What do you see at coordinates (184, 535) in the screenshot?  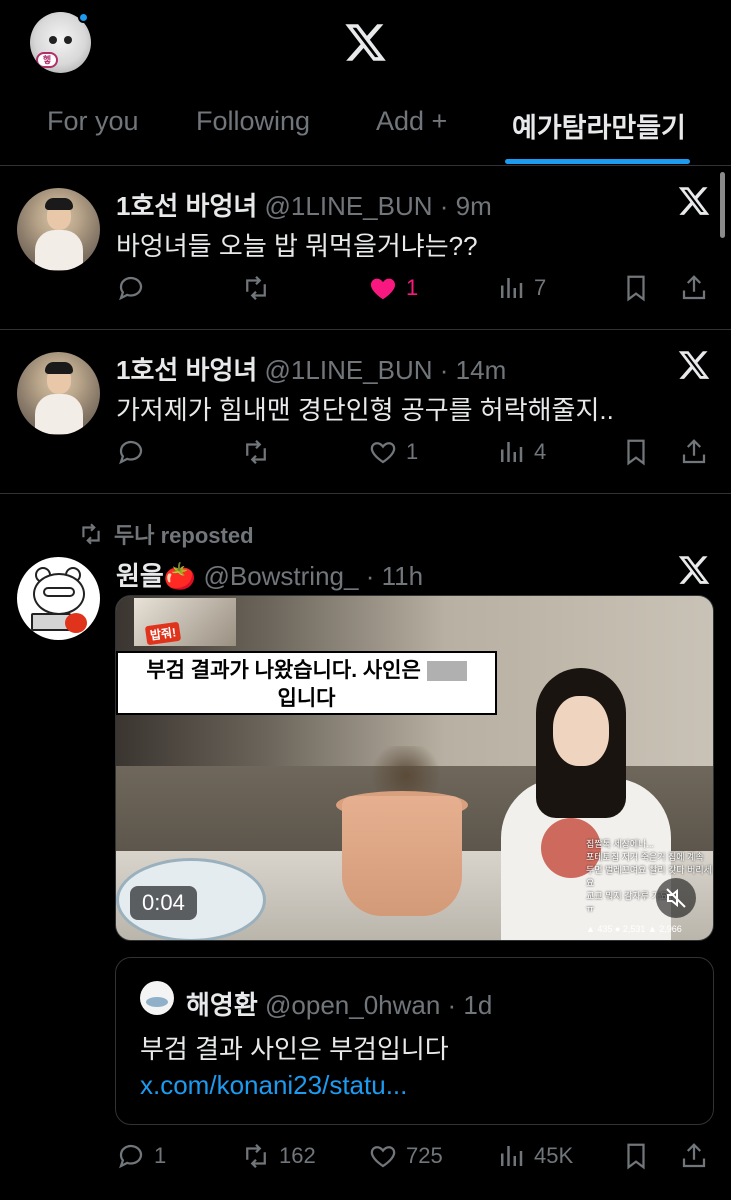 I see `repost-label: 두나 reposted` at bounding box center [184, 535].